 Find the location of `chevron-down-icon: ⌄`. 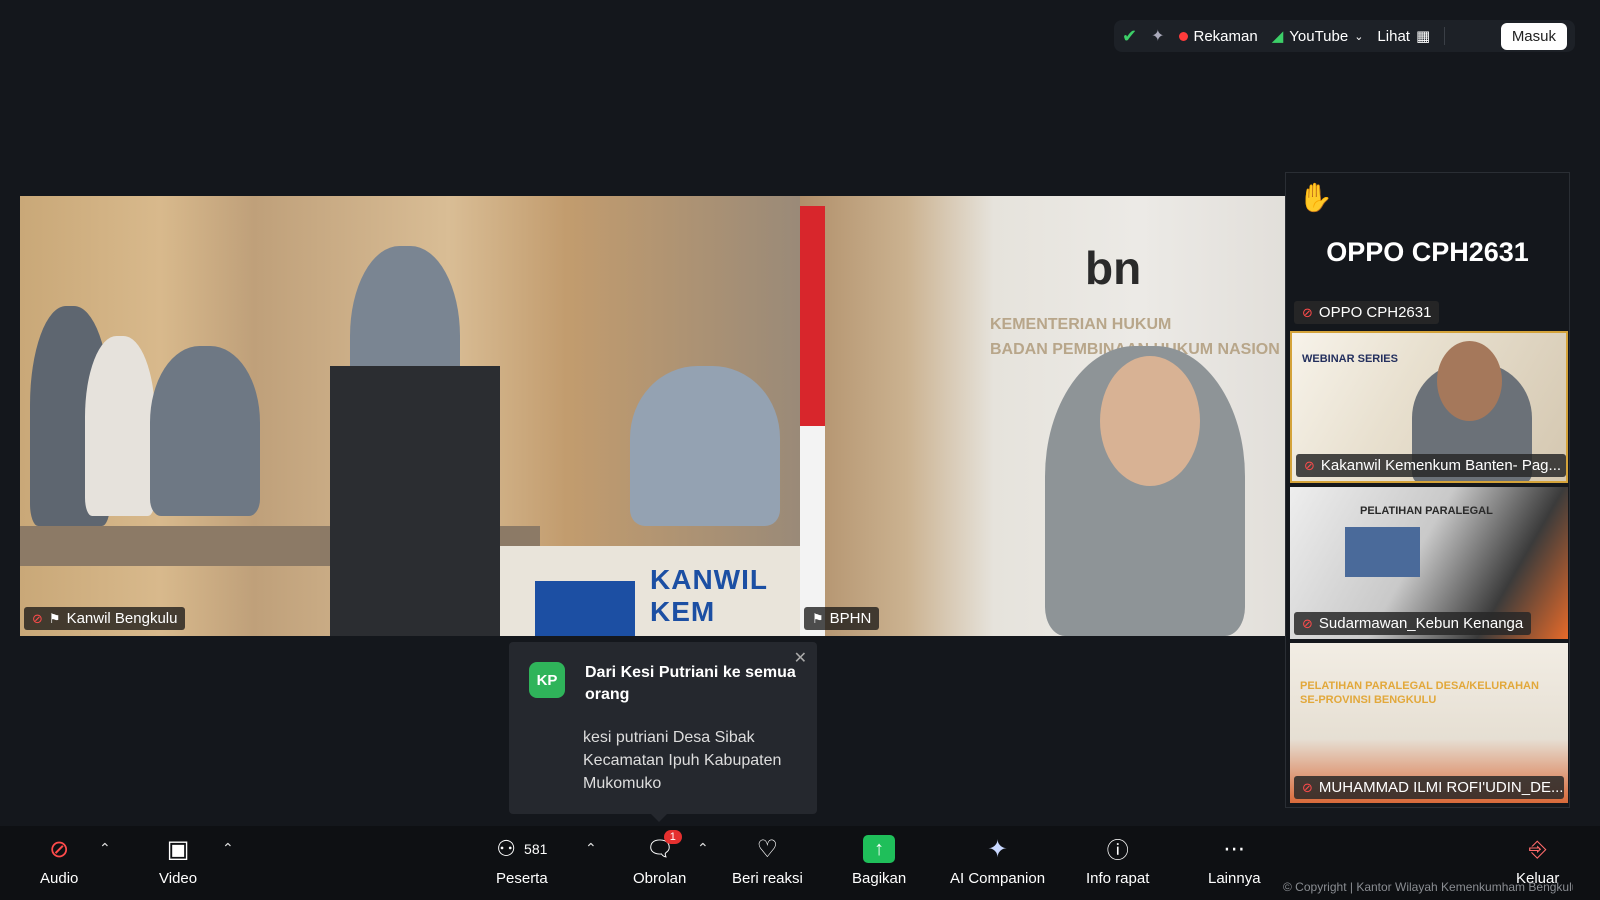

chevron-down-icon: ⌄ is located at coordinates (1359, 36).